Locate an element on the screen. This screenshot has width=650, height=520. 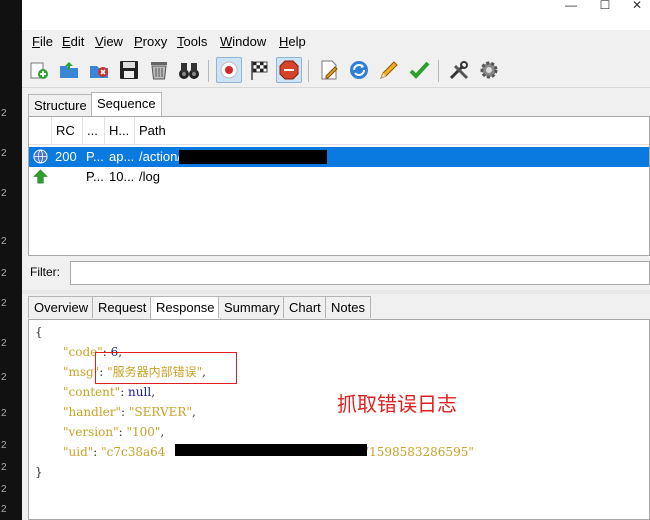
throttle-button is located at coordinates (259, 70).